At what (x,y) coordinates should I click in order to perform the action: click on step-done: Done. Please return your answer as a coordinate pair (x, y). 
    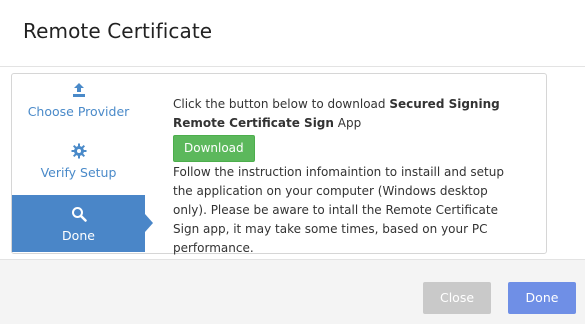
    Looking at the image, I should click on (82, 223).